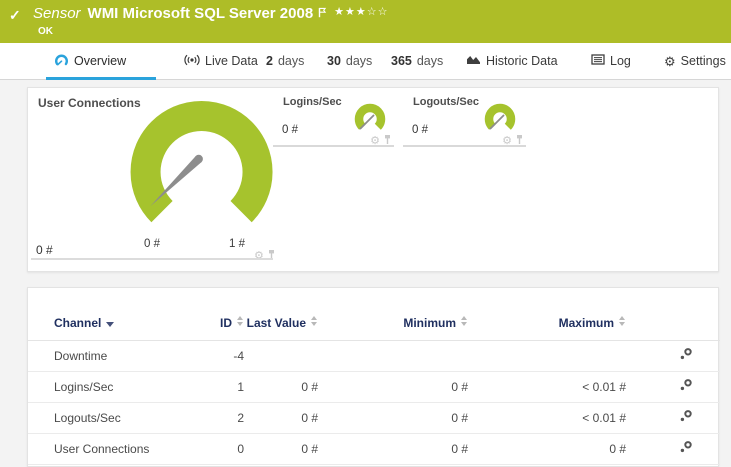 Image resolution: width=731 pixels, height=467 pixels. I want to click on priority-star-rating: ★★★☆☆, so click(361, 12).